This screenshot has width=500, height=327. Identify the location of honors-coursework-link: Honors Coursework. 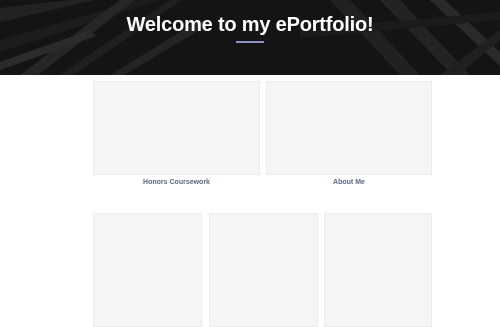
(176, 182).